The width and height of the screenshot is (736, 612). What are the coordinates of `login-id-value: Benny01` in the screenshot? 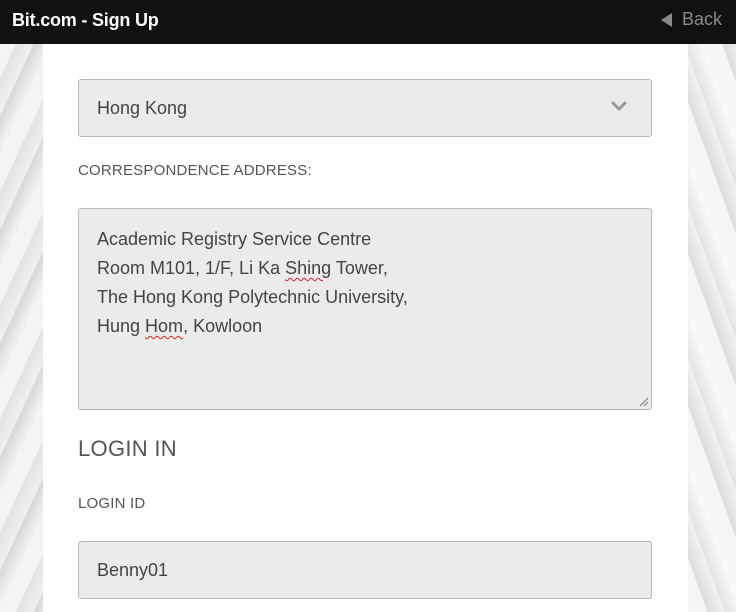 It's located at (133, 570).